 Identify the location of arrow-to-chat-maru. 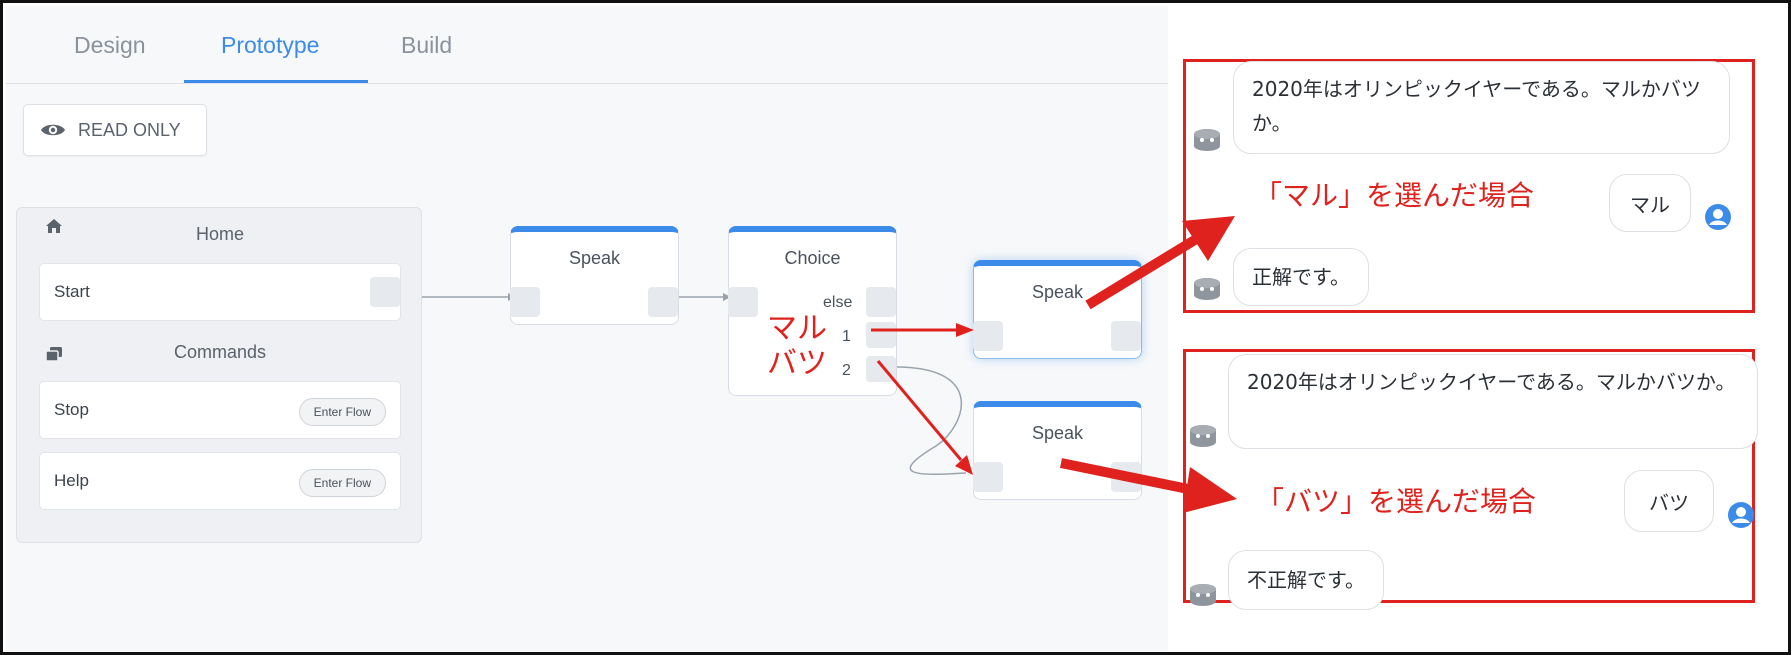
(1143, 271).